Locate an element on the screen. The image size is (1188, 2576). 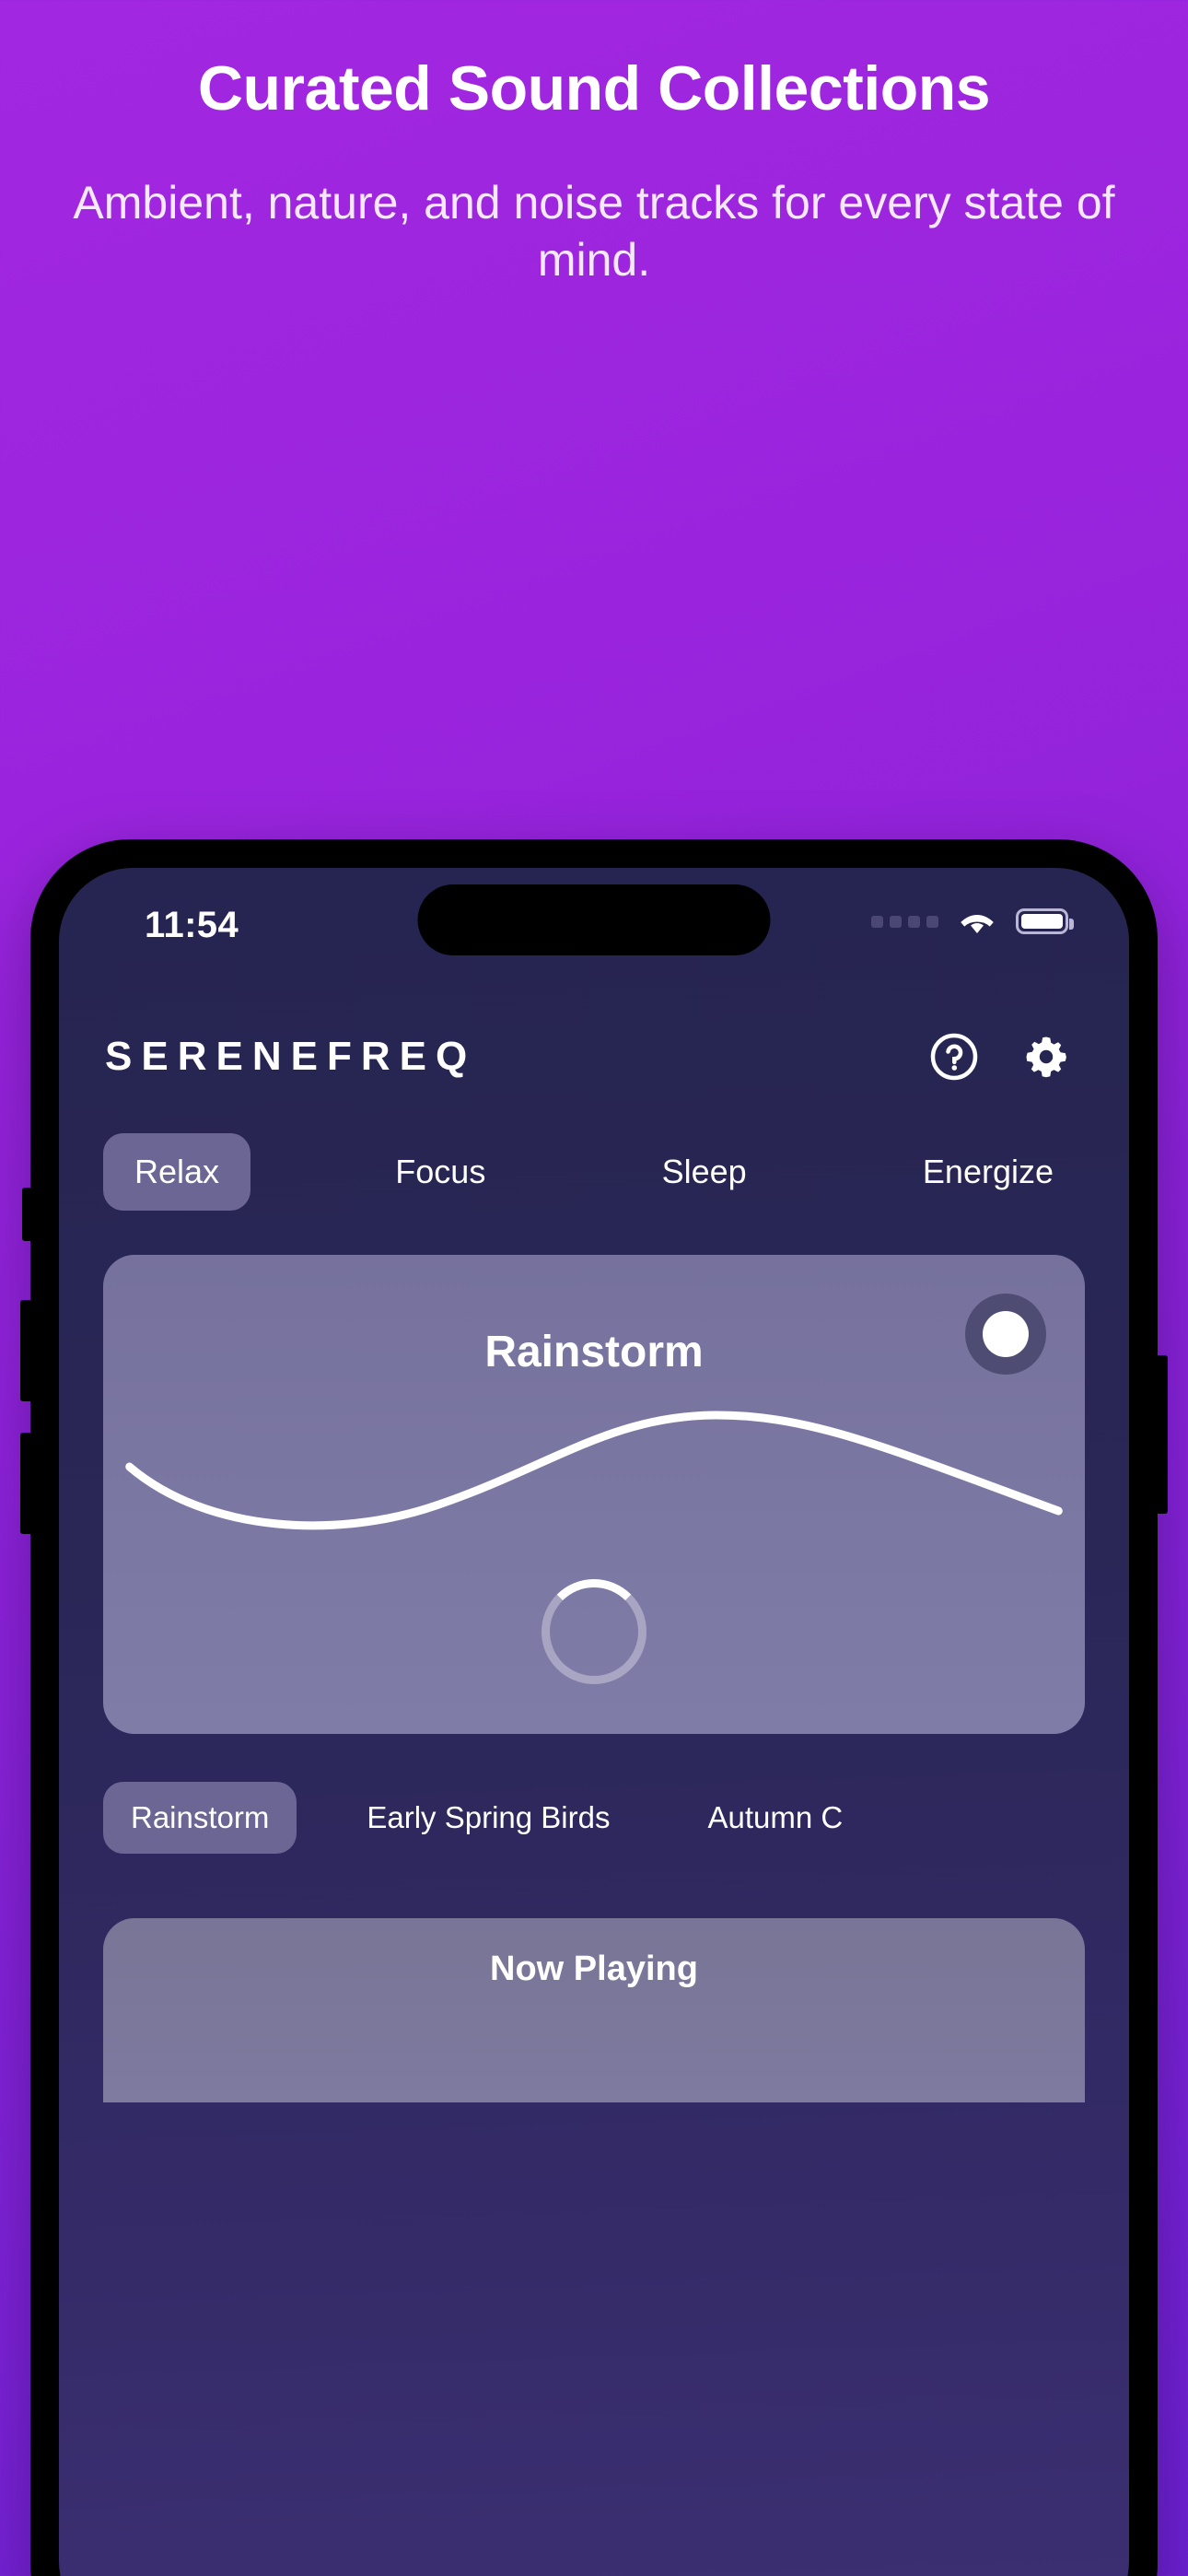
signal-dots-icon is located at coordinates (904, 921).